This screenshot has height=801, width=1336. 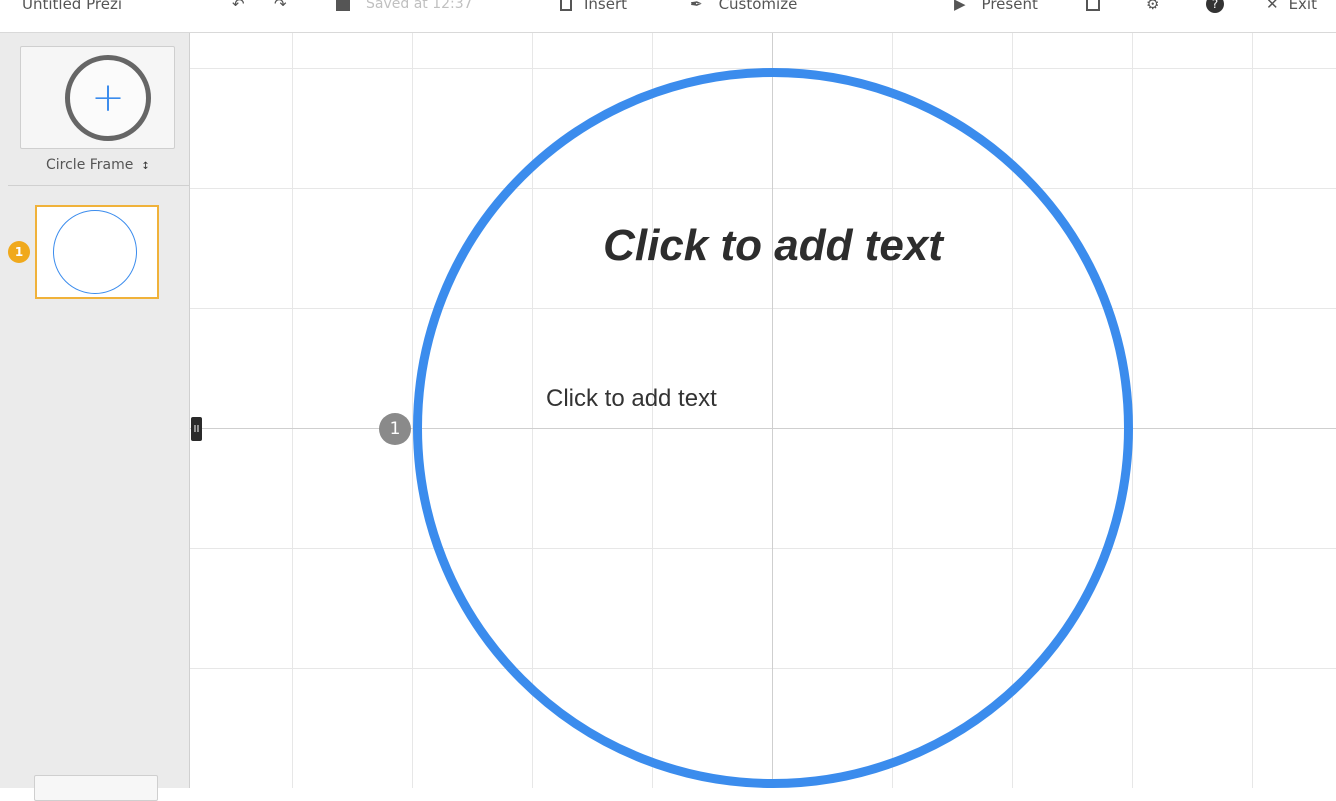 I want to click on undo-icon: ↶, so click(x=238, y=8).